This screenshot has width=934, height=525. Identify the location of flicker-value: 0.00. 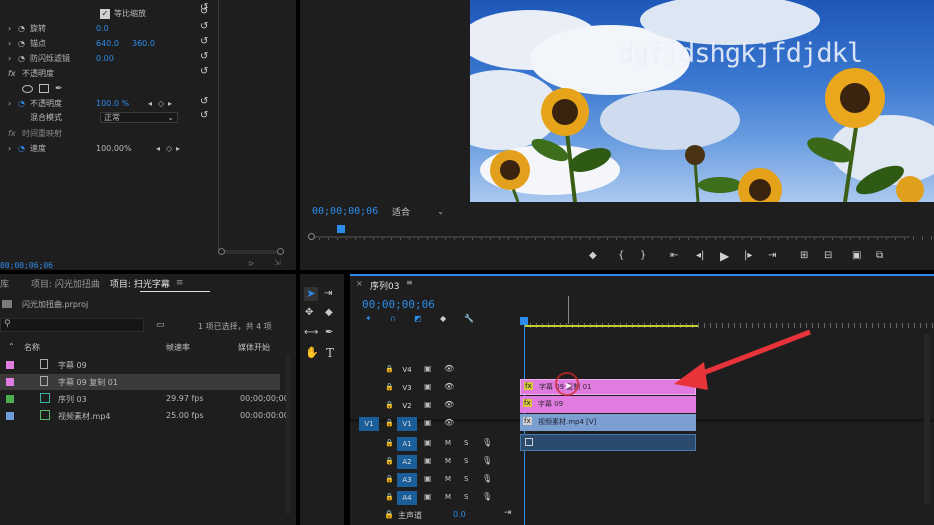
(105, 58).